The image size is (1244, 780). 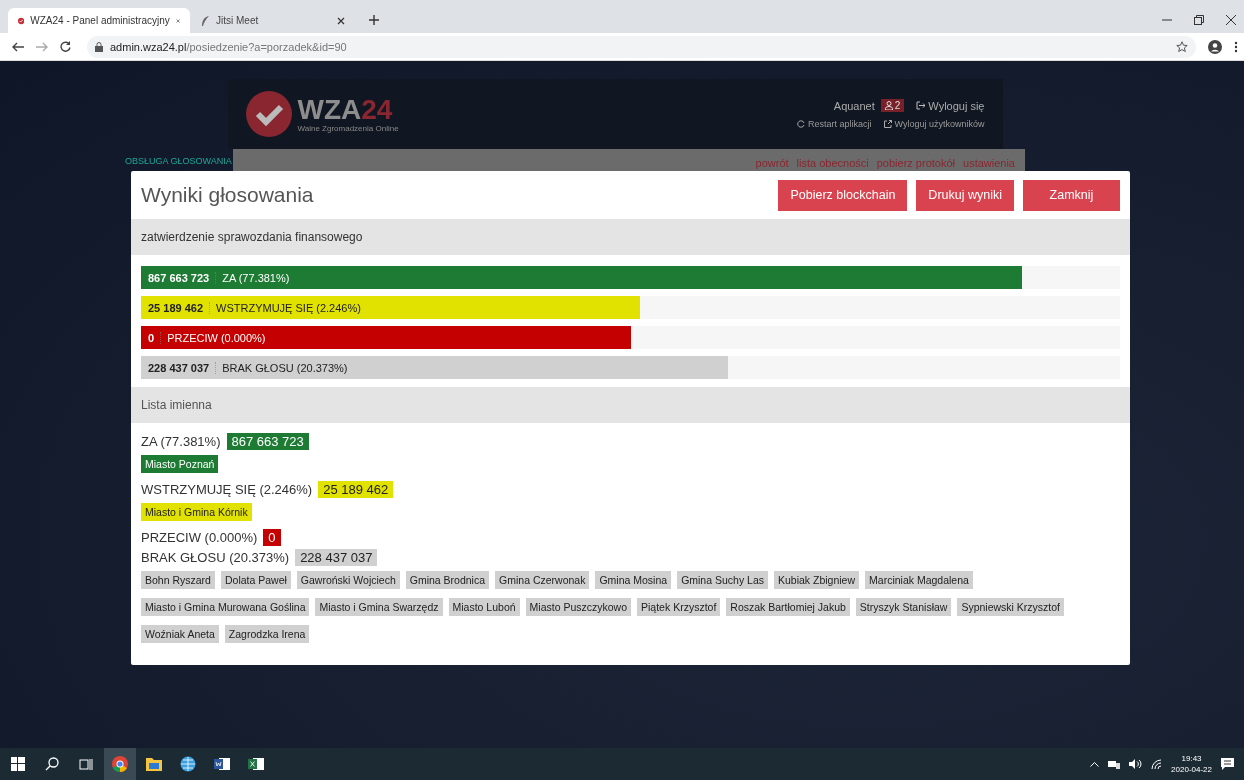 I want to click on vote-label: WSTRZYMUJĘ SIĘ (2.246%), so click(x=288, y=307).